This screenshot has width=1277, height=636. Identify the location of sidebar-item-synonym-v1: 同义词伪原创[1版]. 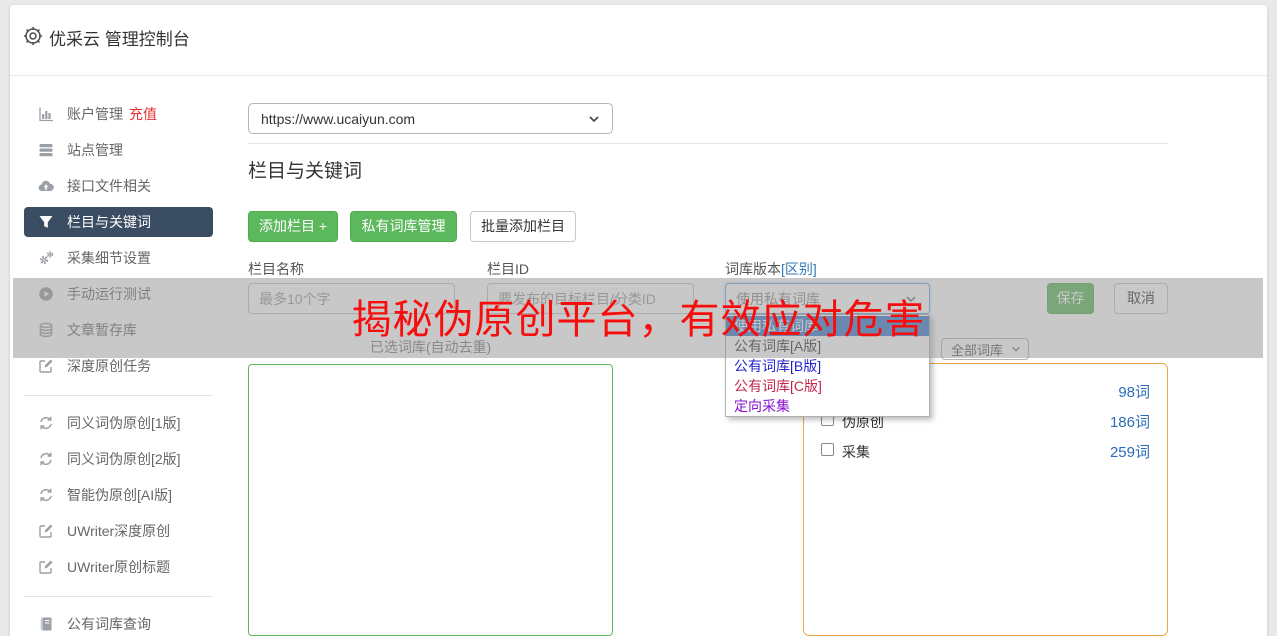
(118, 423).